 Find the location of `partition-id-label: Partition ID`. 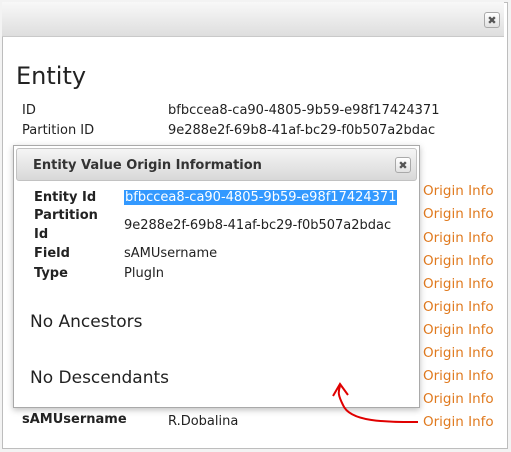

partition-id-label: Partition ID is located at coordinates (58, 130).